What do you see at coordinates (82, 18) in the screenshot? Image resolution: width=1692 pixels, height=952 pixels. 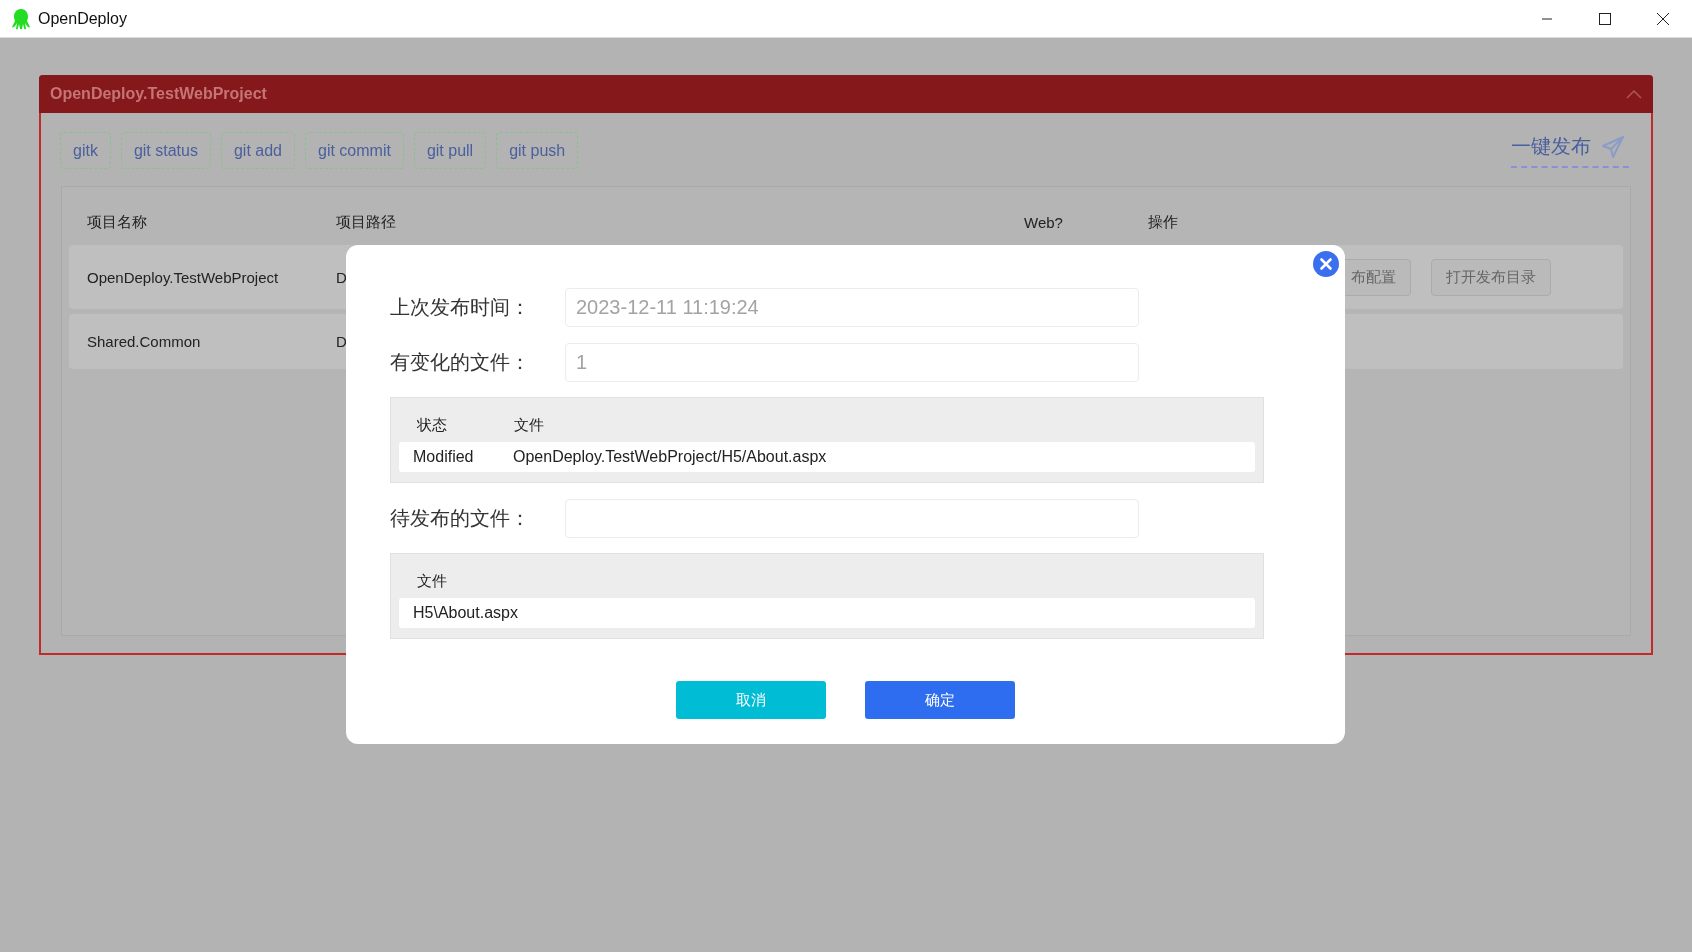 I see `window-title: OpenDeploy` at bounding box center [82, 18].